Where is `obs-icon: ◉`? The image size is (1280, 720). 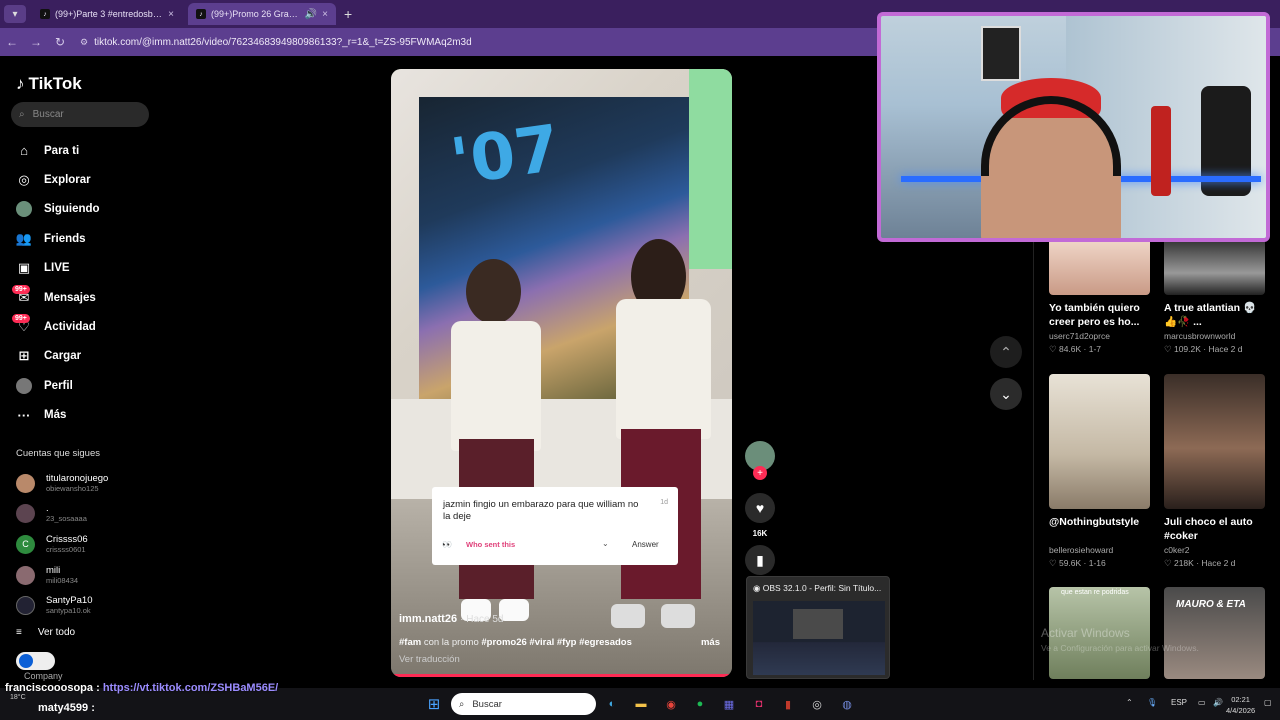 obs-icon: ◉ is located at coordinates (758, 588).